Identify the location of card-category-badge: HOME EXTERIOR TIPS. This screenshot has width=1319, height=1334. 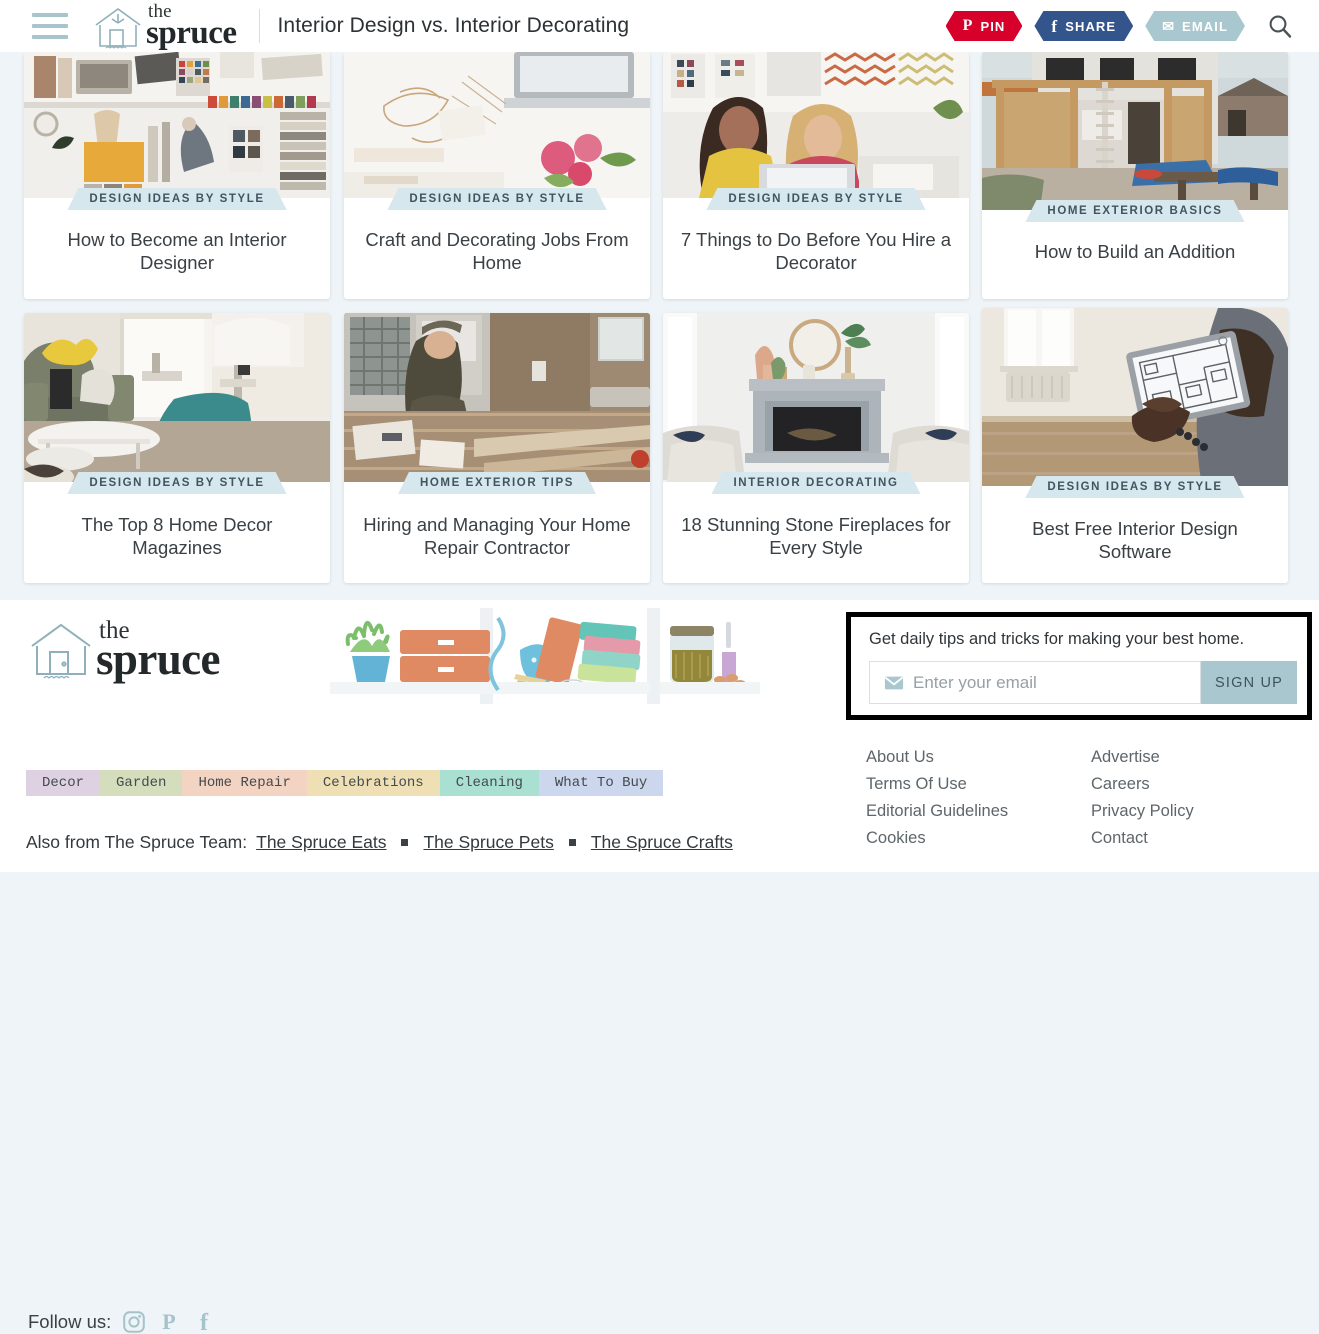
(497, 483).